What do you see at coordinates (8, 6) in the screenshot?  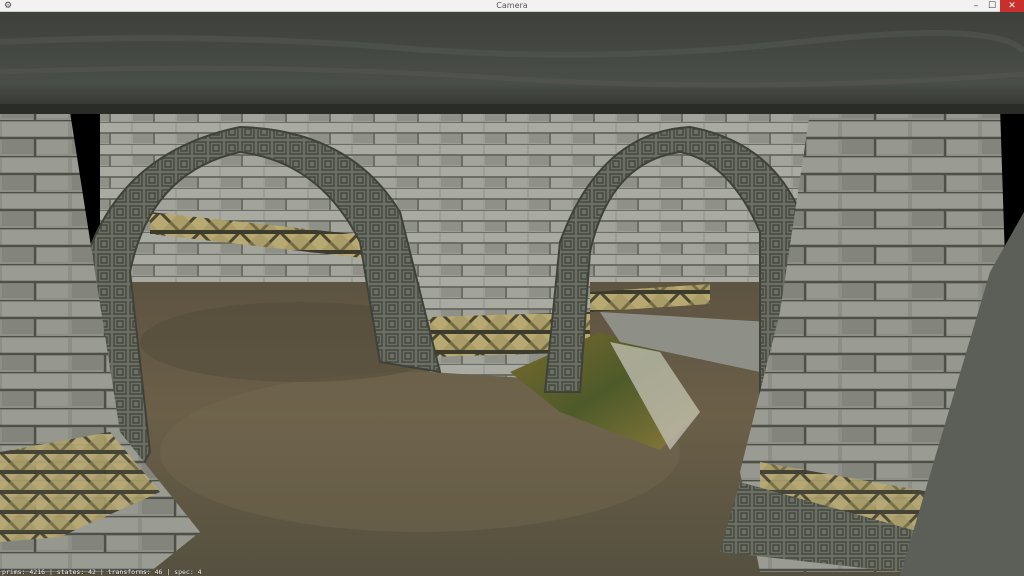 I see `gear-icon: ⚙` at bounding box center [8, 6].